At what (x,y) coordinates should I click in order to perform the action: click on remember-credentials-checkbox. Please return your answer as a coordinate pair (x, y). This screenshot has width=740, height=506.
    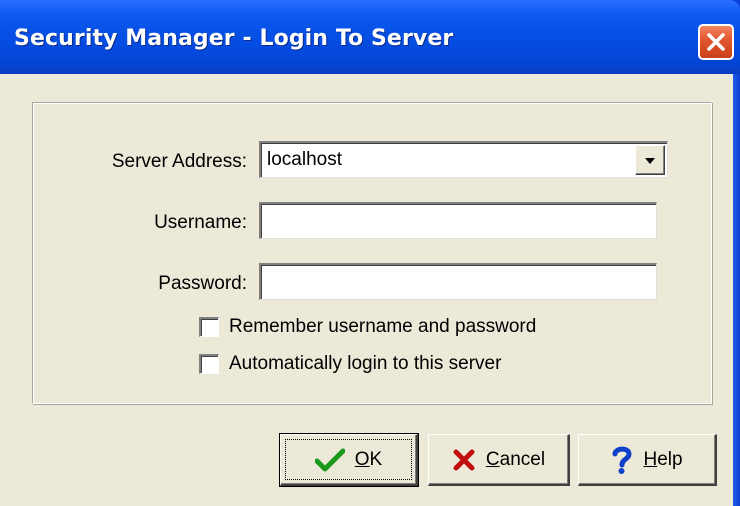
    Looking at the image, I should click on (209, 327).